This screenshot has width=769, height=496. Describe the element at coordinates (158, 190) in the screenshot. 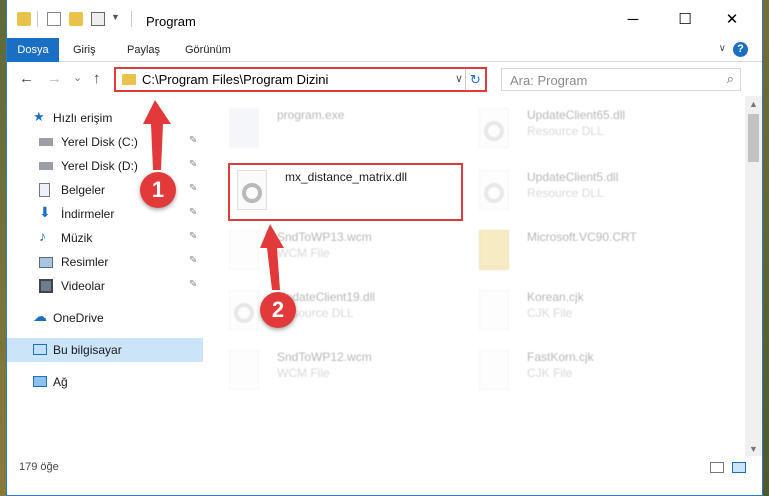

I see `callout-1: 1` at that location.